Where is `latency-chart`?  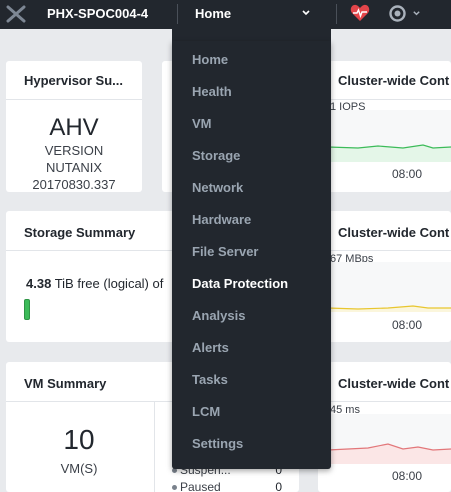 latency-chart is located at coordinates (389, 439).